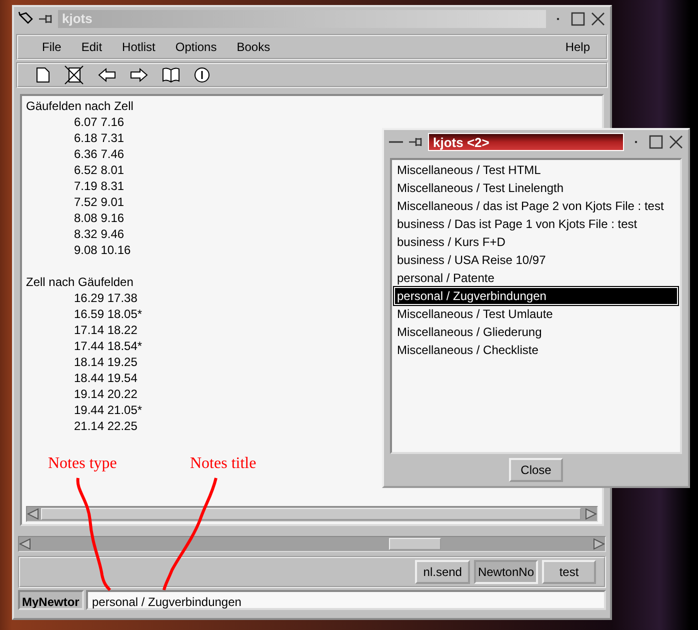 The height and width of the screenshot is (630, 698). What do you see at coordinates (536, 332) in the screenshot?
I see `list-item: Miscellaneous / Gliederung` at bounding box center [536, 332].